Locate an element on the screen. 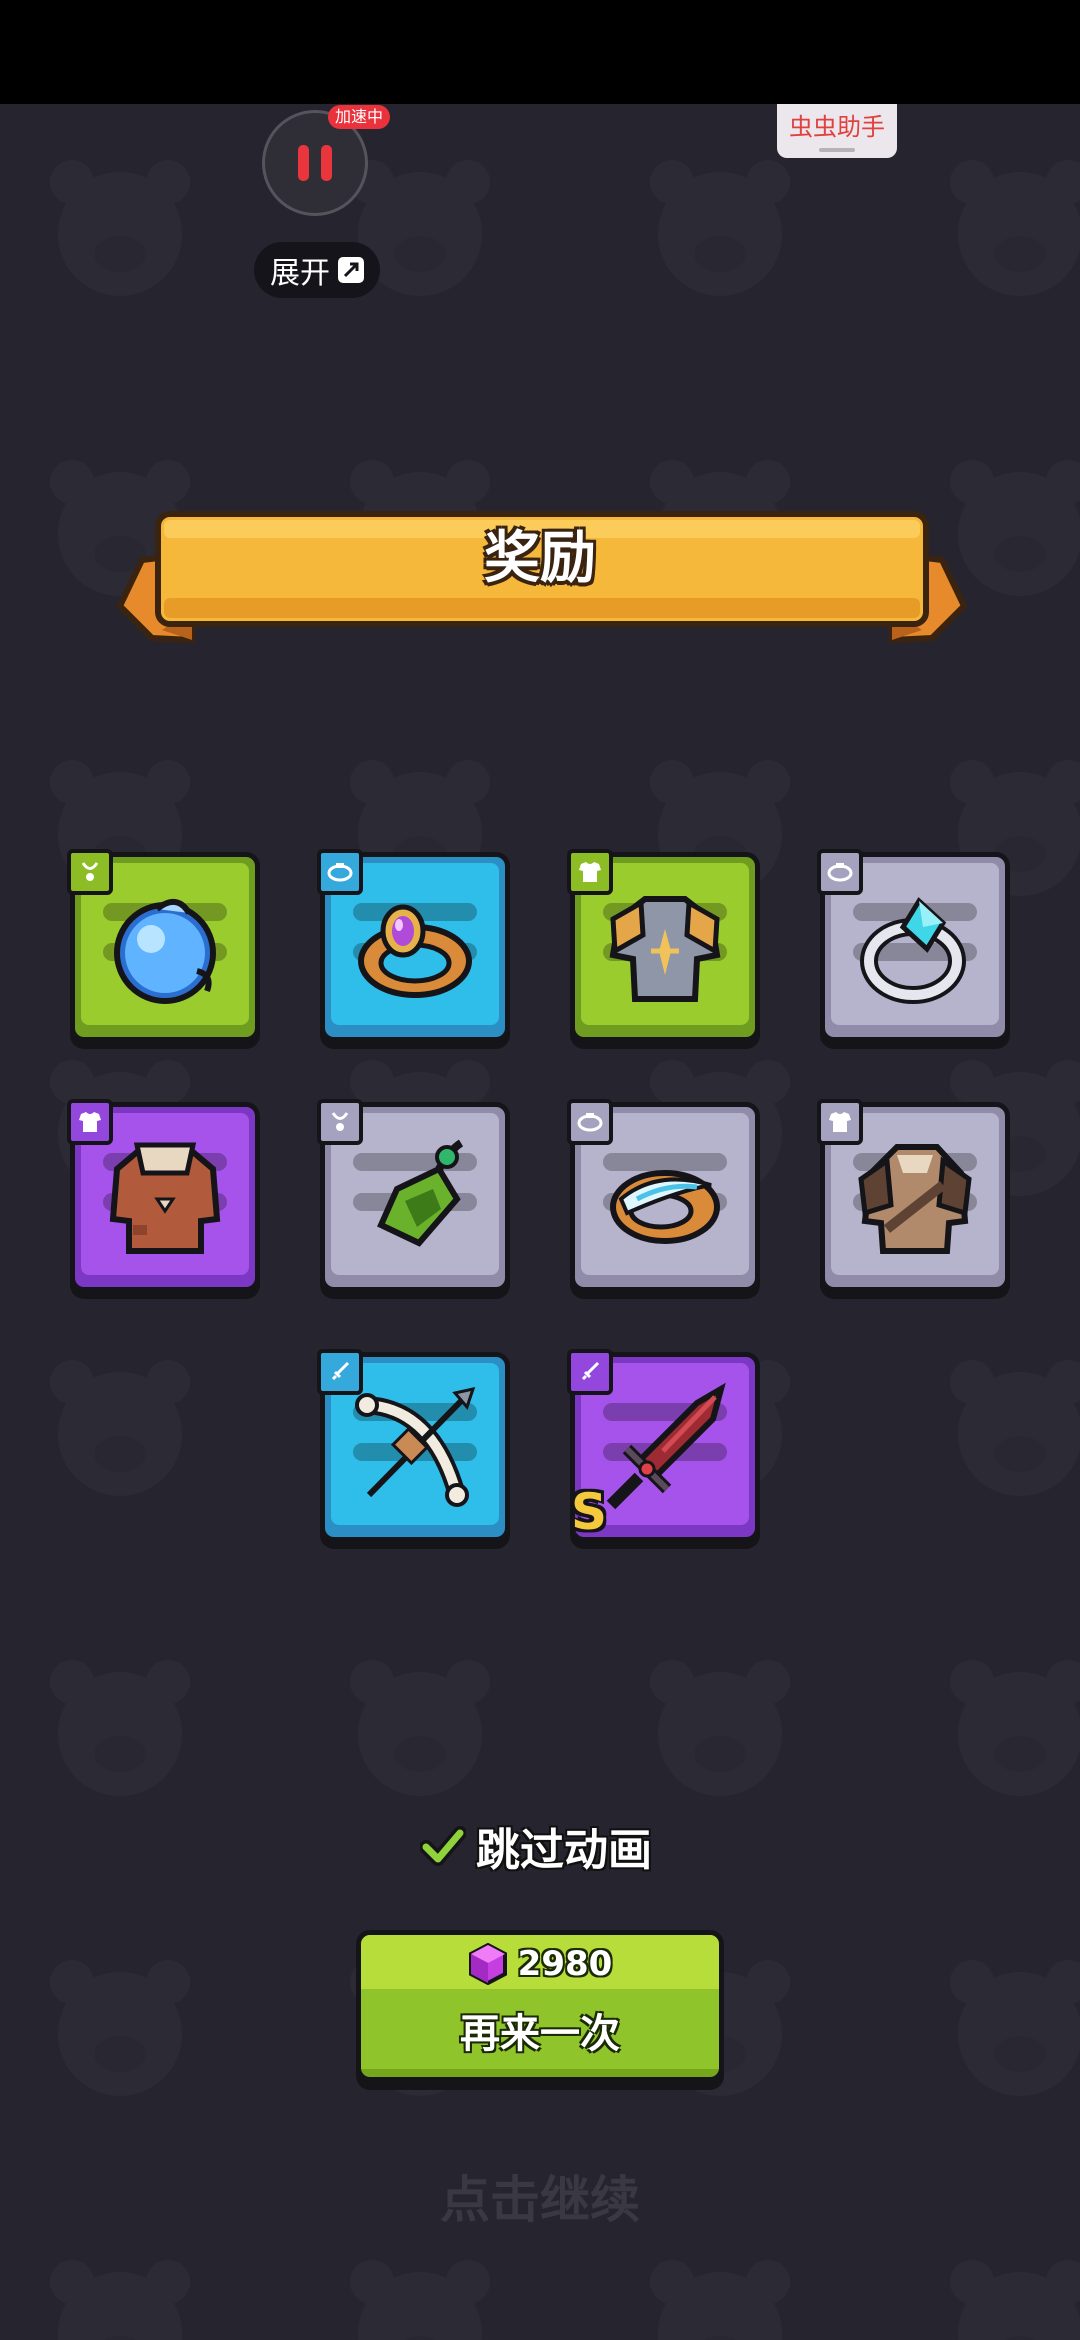 The image size is (1080, 2340). skip-animation-toggle: 跳过动画 is located at coordinates (550, 1847).